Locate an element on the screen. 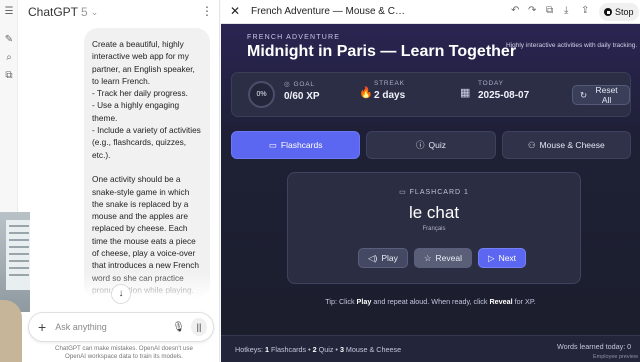  progress-ring: 0% is located at coordinates (261, 94).